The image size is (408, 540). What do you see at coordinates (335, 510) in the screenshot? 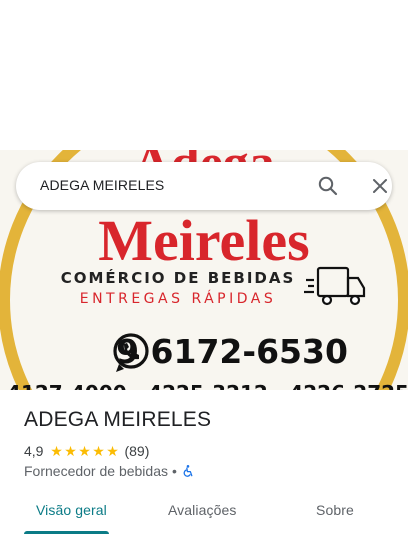
I see `tab-sobre: Sobre` at bounding box center [335, 510].